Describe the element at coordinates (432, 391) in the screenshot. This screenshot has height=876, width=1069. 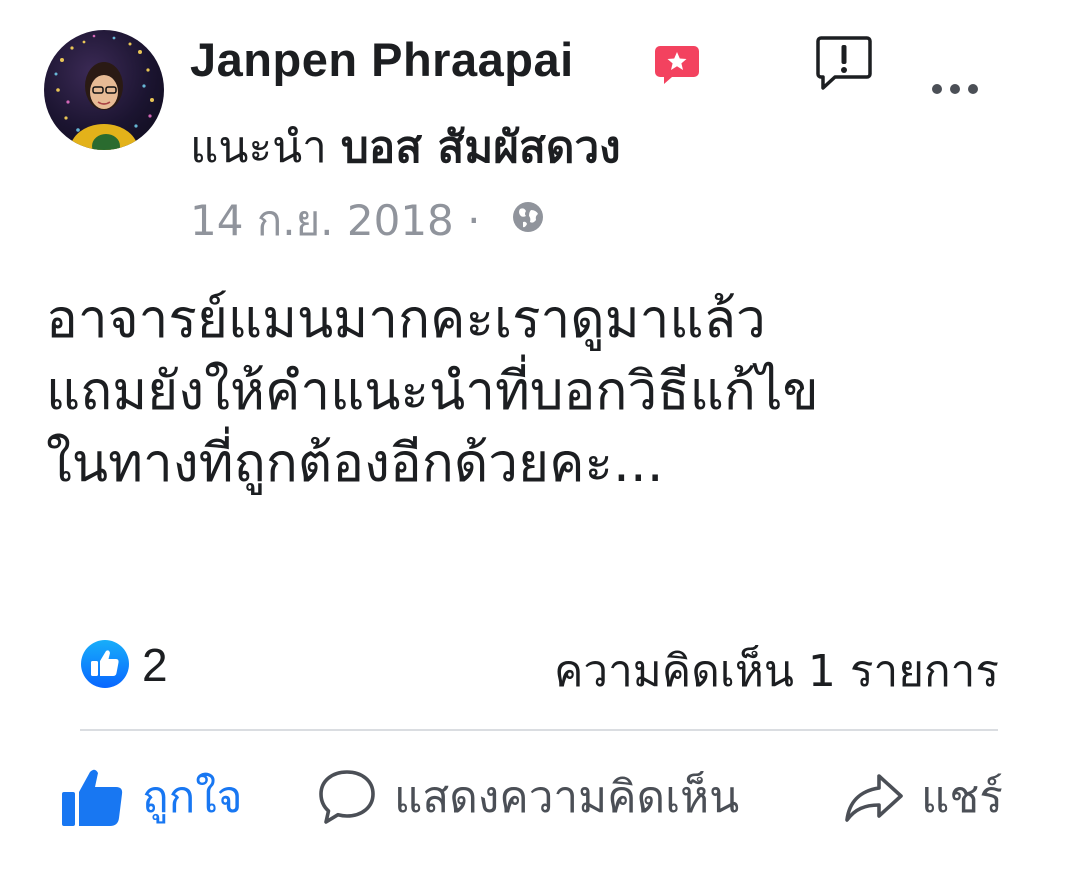
I see `post-text-line: แถมยังให้คำแนะนำที่บอกวิธีแก้ไข` at that location.